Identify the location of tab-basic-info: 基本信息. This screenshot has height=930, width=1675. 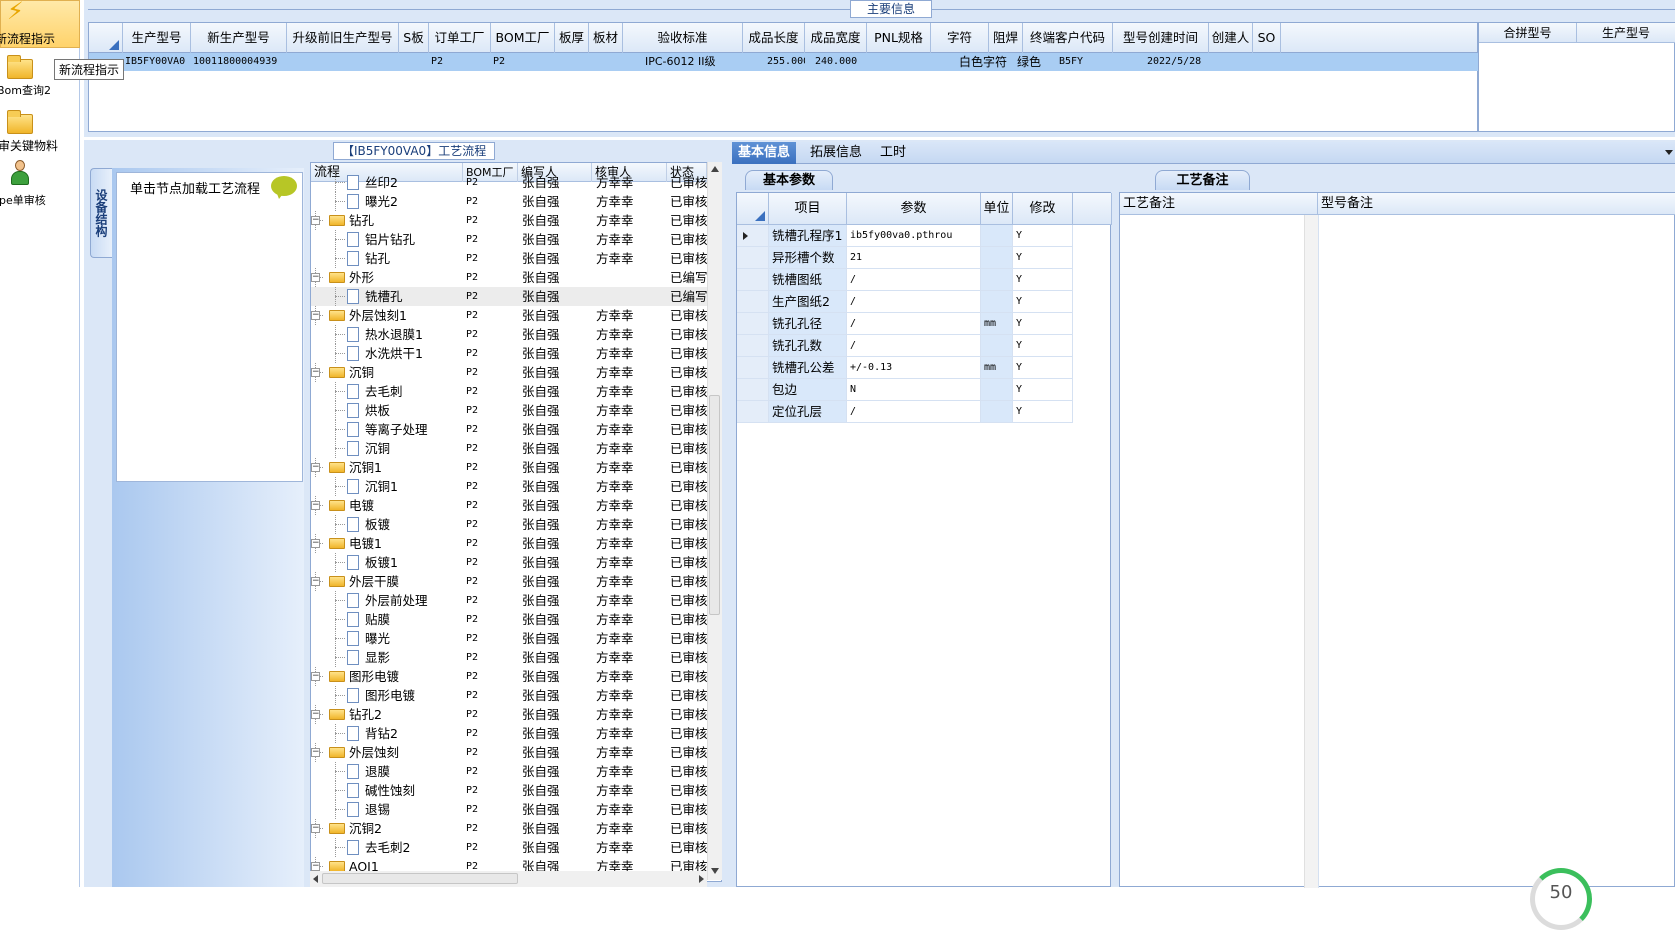
(764, 153).